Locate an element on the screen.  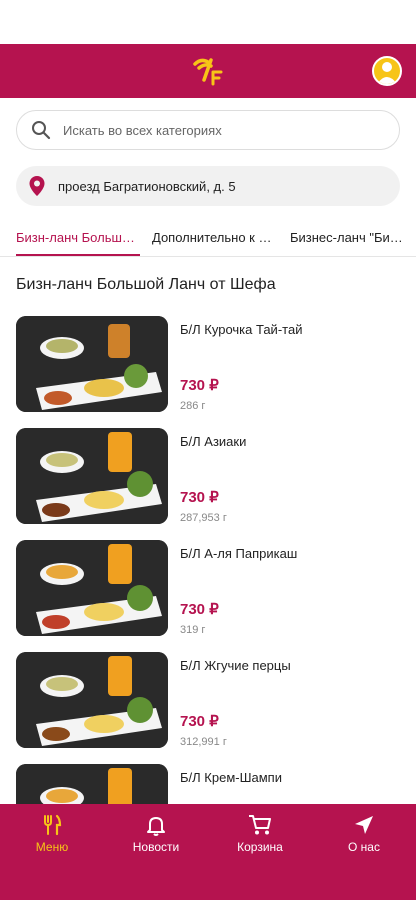
nav-cart: Корзина is located at coordinates (260, 852).